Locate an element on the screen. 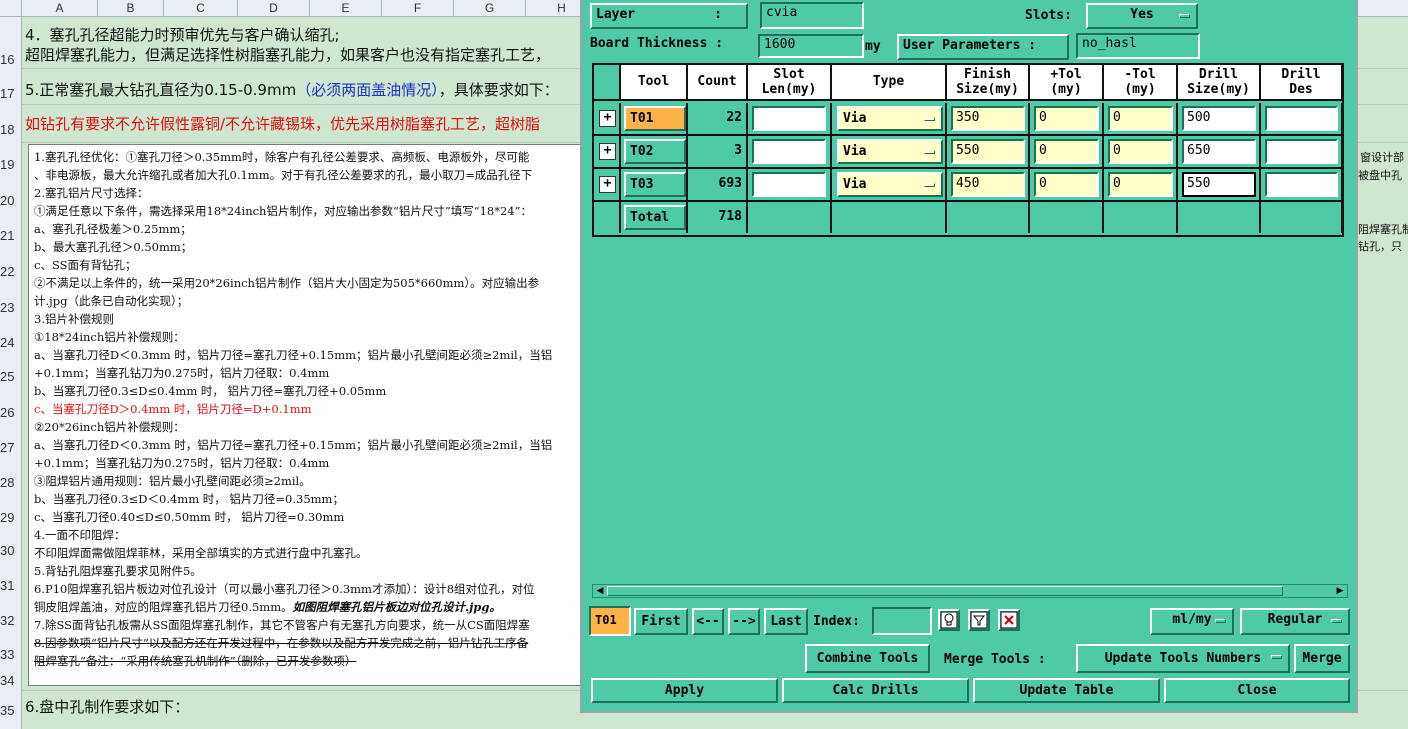  row-header: 22 is located at coordinates (11, 271).